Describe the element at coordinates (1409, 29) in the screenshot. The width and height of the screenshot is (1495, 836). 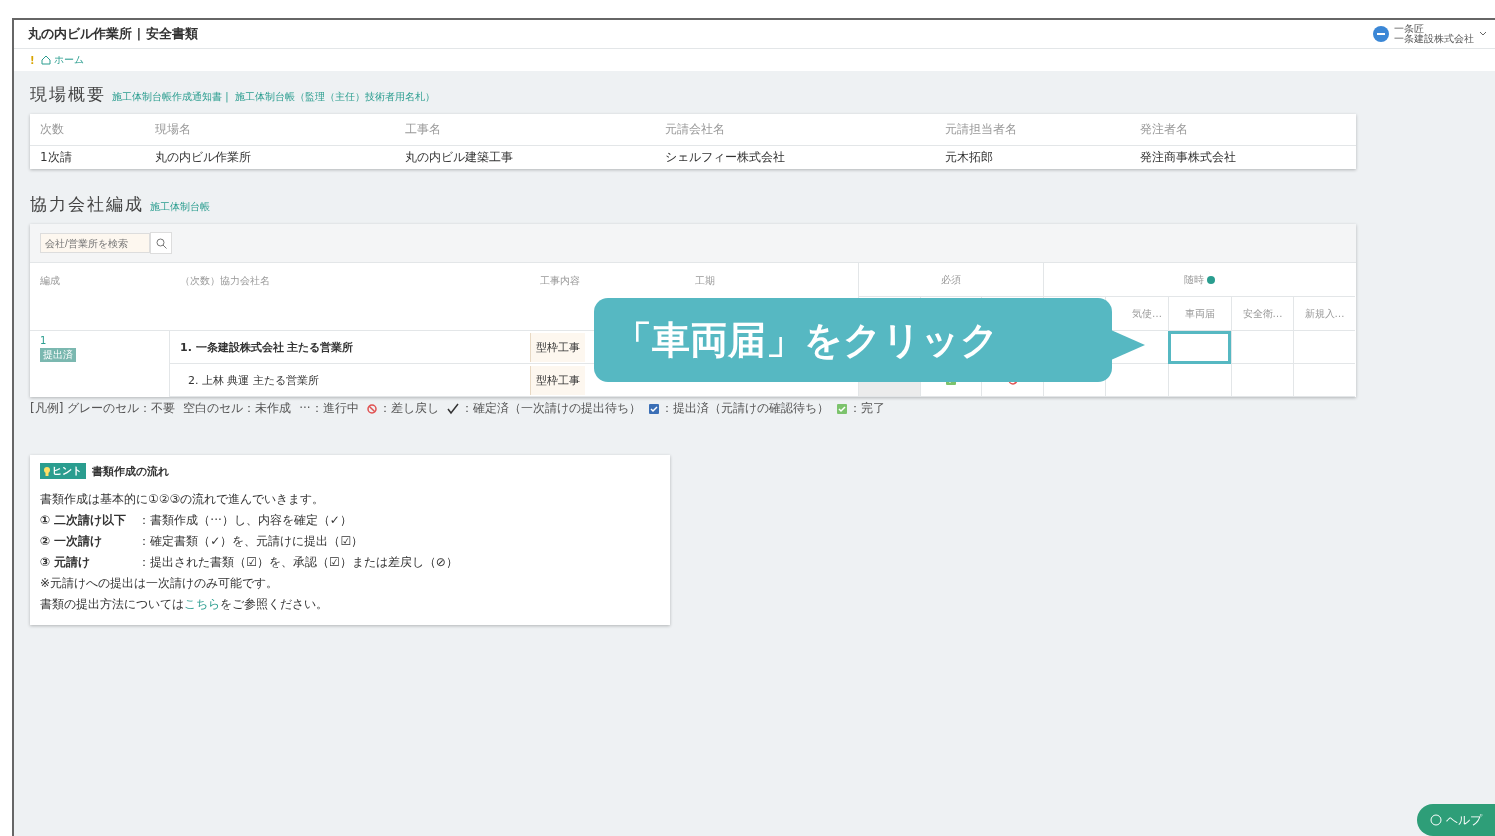
I see `user-name: 一条匠` at that location.